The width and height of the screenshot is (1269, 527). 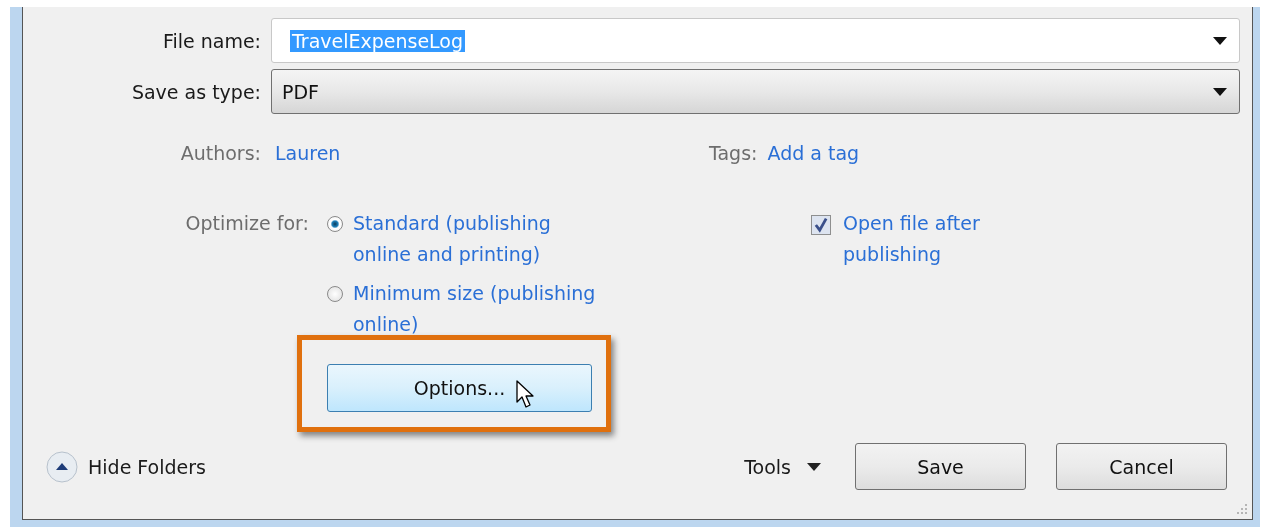 I want to click on caret-icon, so click(x=814, y=466).